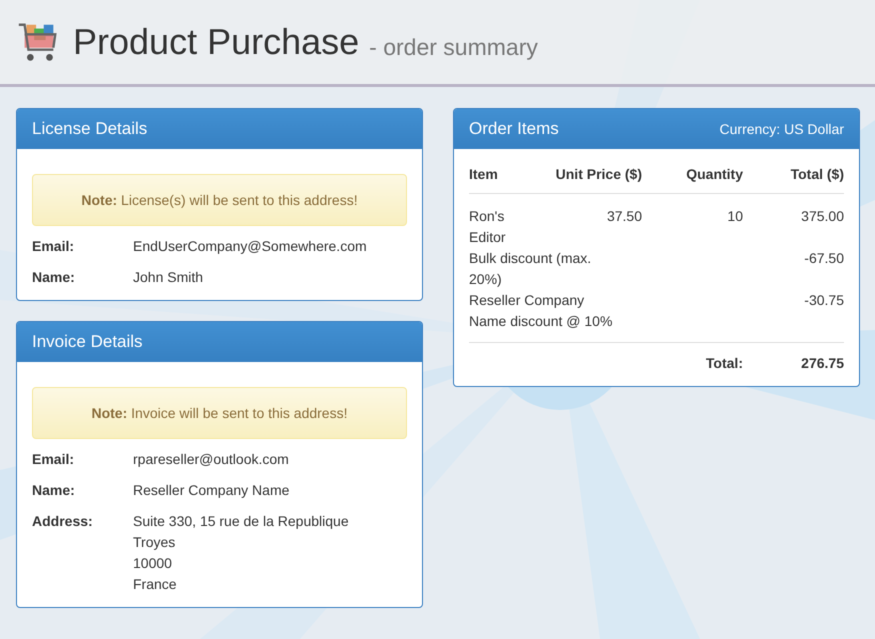  What do you see at coordinates (514, 129) in the screenshot?
I see `panel-title: Order Items` at bounding box center [514, 129].